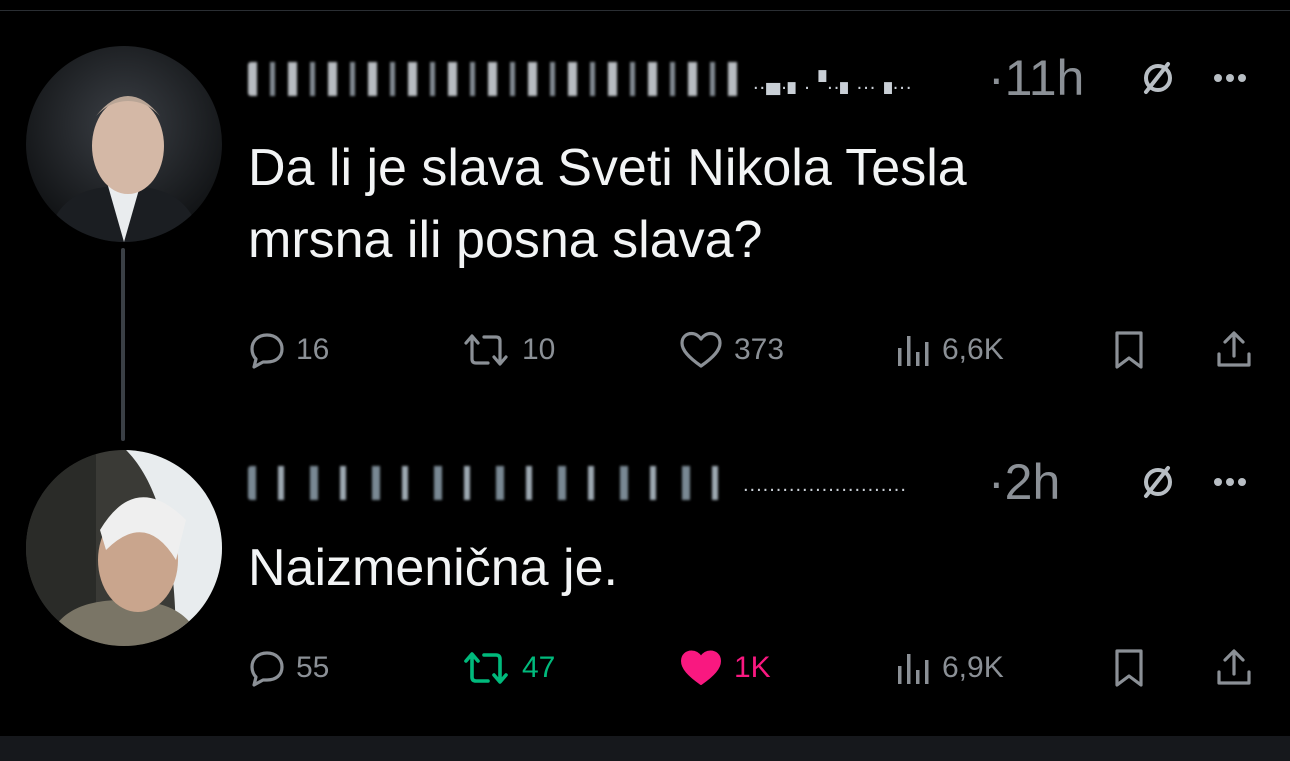 The height and width of the screenshot is (761, 1290). I want to click on views-count: 6,6K, so click(973, 349).